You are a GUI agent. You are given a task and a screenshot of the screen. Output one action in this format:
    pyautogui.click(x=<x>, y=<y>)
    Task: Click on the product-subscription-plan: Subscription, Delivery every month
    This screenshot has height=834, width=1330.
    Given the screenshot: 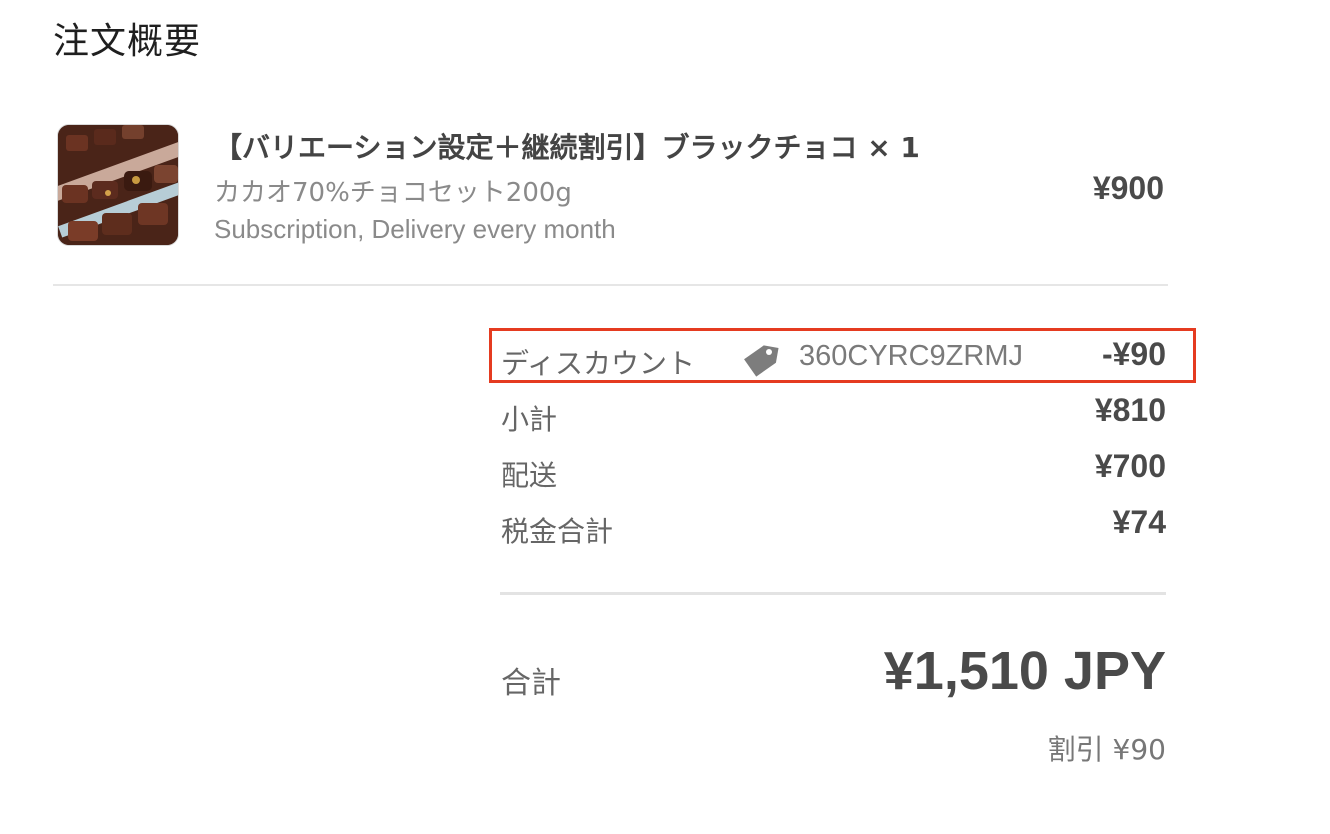 What is the action you would take?
    pyautogui.click(x=415, y=229)
    